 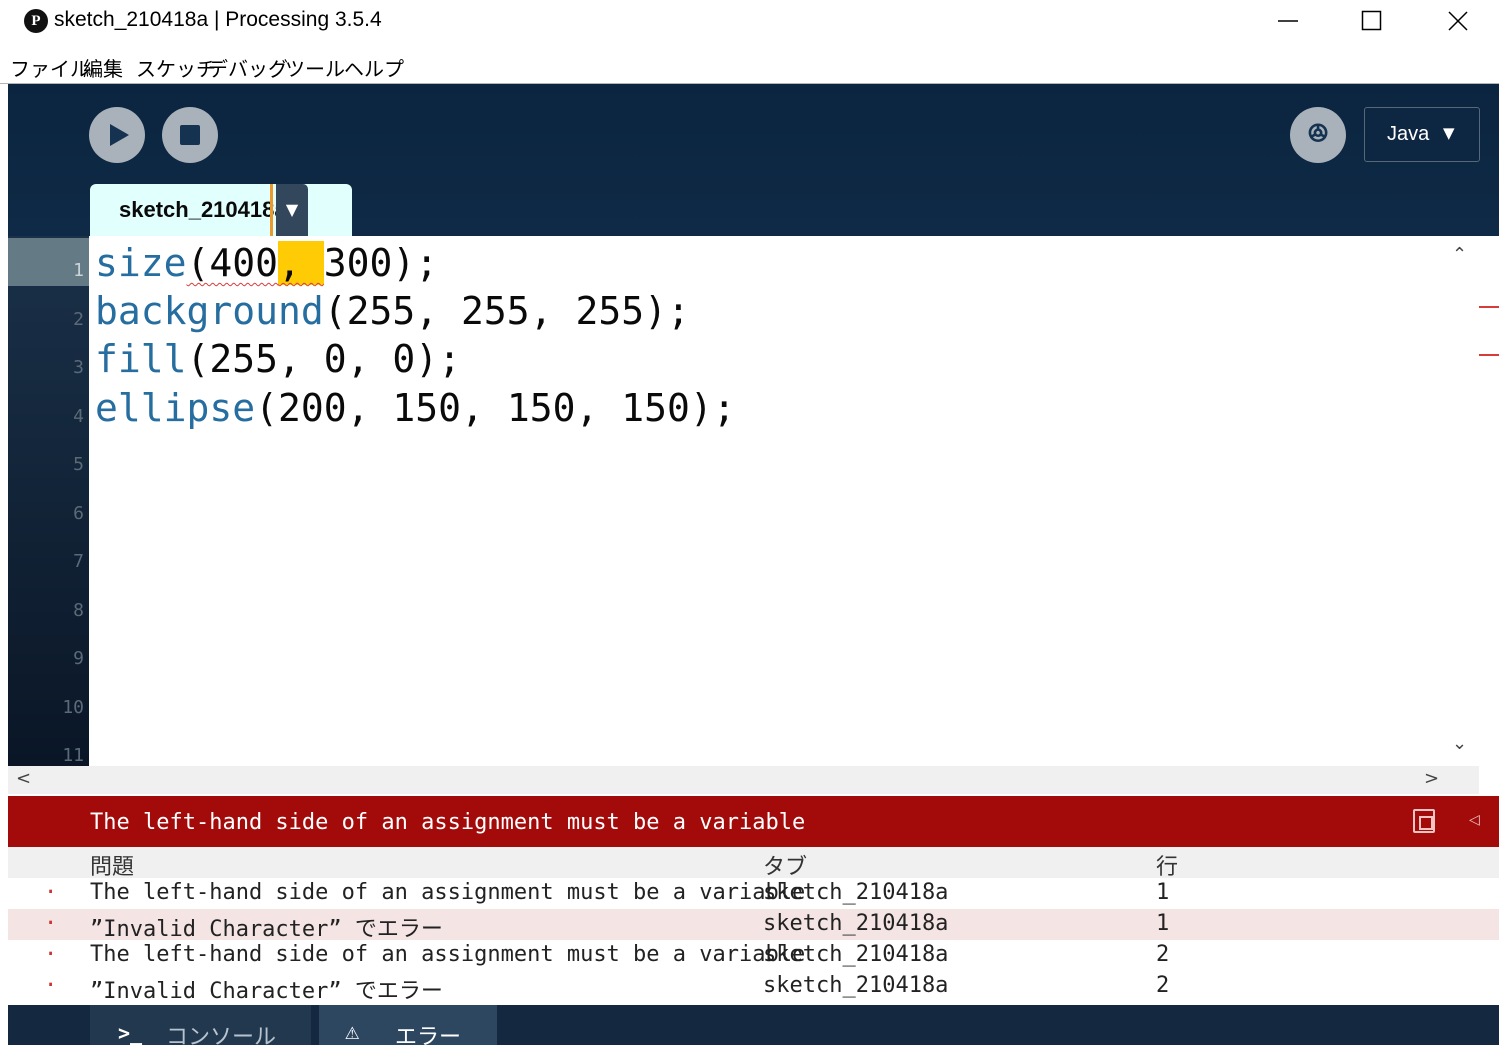 I want to click on toolbar: ꔮ Java ▼ sketch_210418a ▼, so click(x=753, y=160).